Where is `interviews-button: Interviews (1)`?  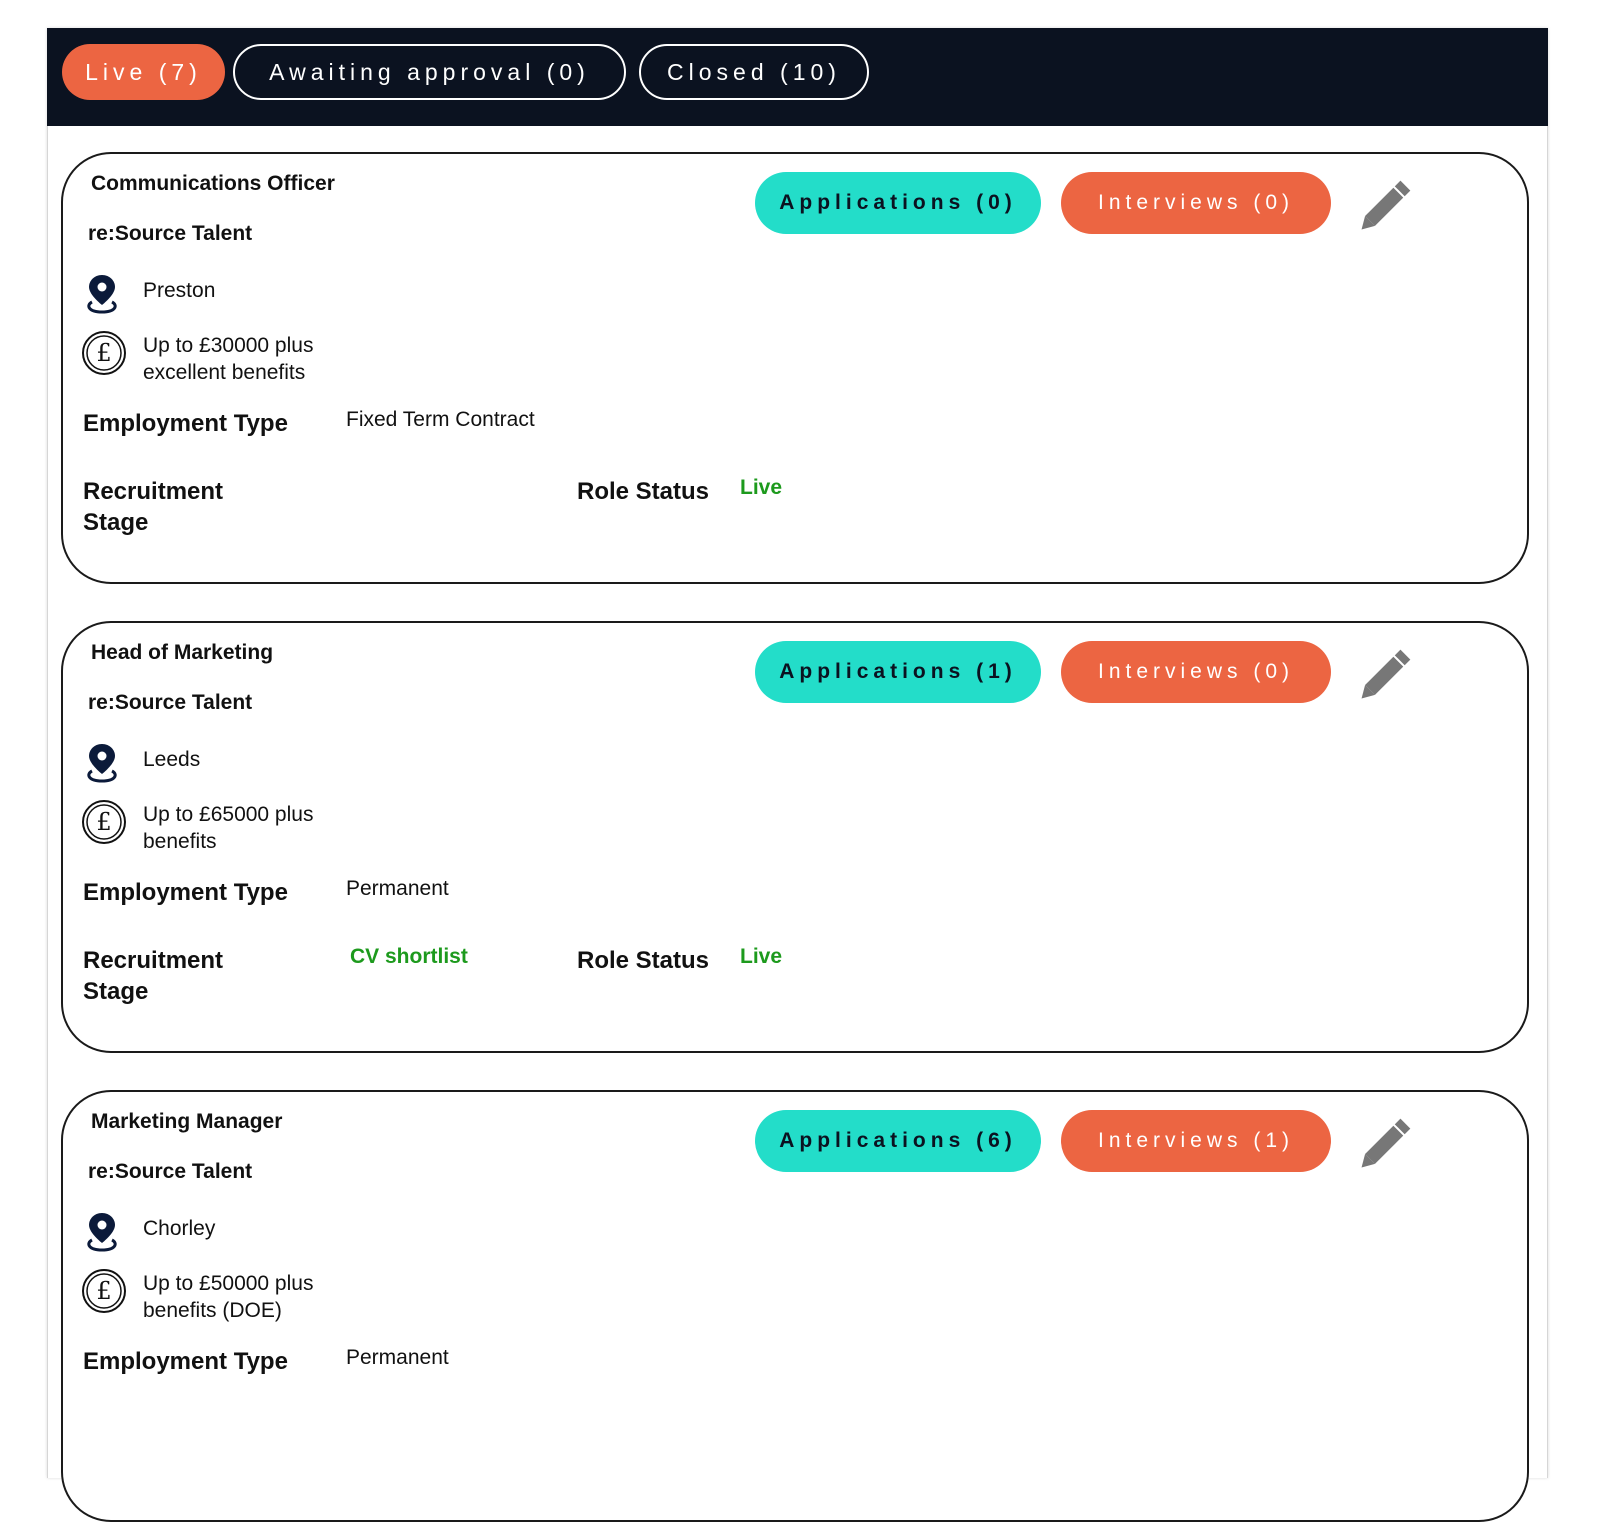 interviews-button: Interviews (1) is located at coordinates (1196, 1141).